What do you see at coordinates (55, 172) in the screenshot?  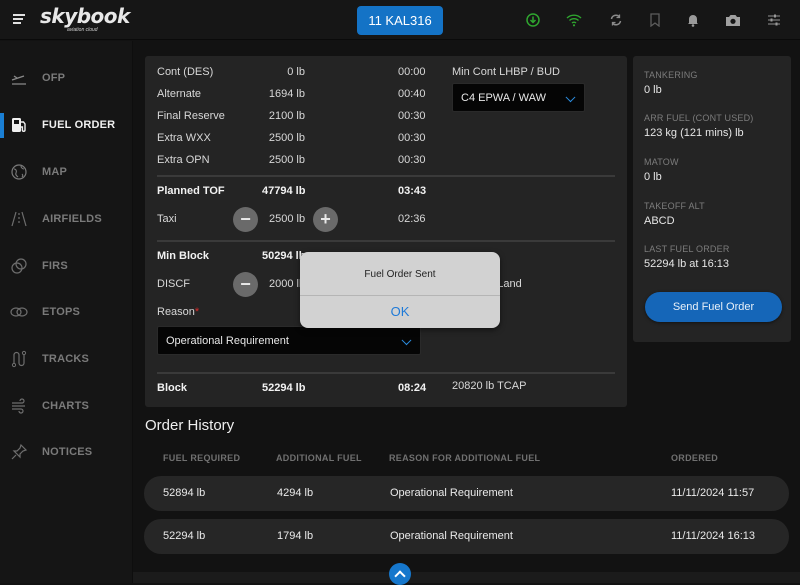 I see `sidebar-item-label: MAP` at bounding box center [55, 172].